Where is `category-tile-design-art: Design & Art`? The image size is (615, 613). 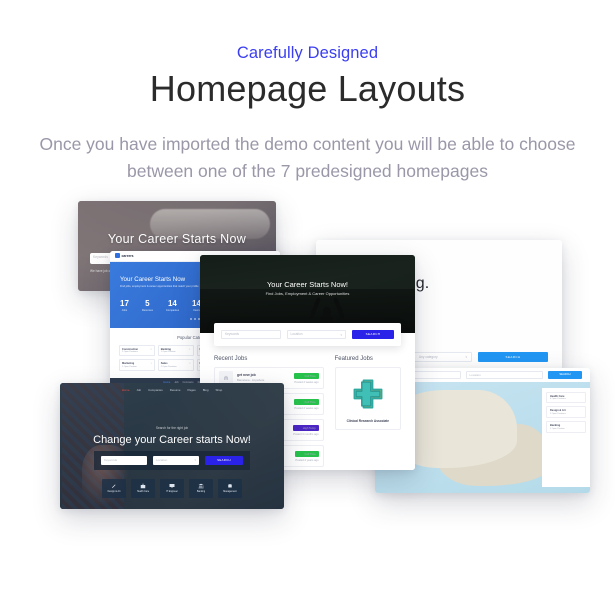 category-tile-design-art: Design & Art is located at coordinates (114, 488).